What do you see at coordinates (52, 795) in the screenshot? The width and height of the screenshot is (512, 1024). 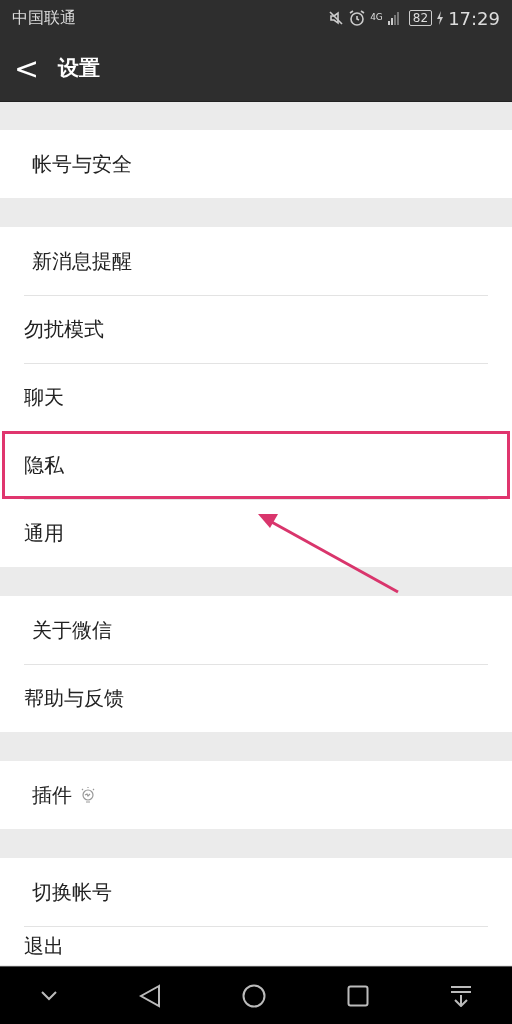 I see `item-label: 插件` at bounding box center [52, 795].